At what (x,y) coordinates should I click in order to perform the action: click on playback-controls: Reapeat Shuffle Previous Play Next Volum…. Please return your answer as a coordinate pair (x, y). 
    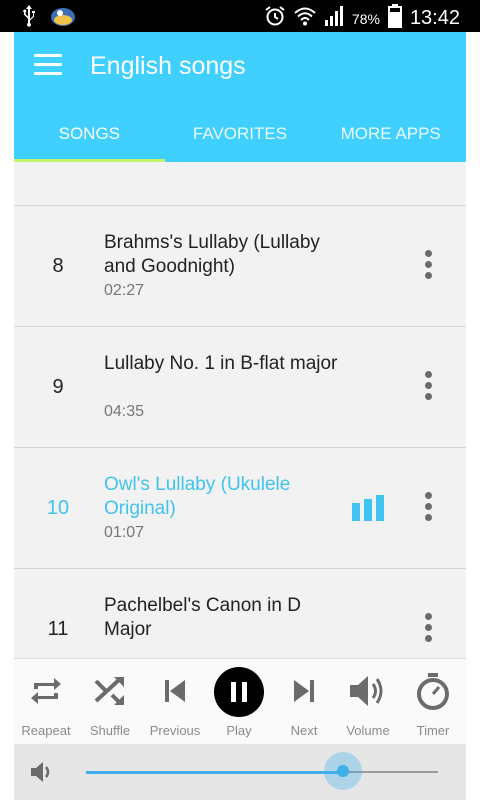
    Looking at the image, I should click on (240, 701).